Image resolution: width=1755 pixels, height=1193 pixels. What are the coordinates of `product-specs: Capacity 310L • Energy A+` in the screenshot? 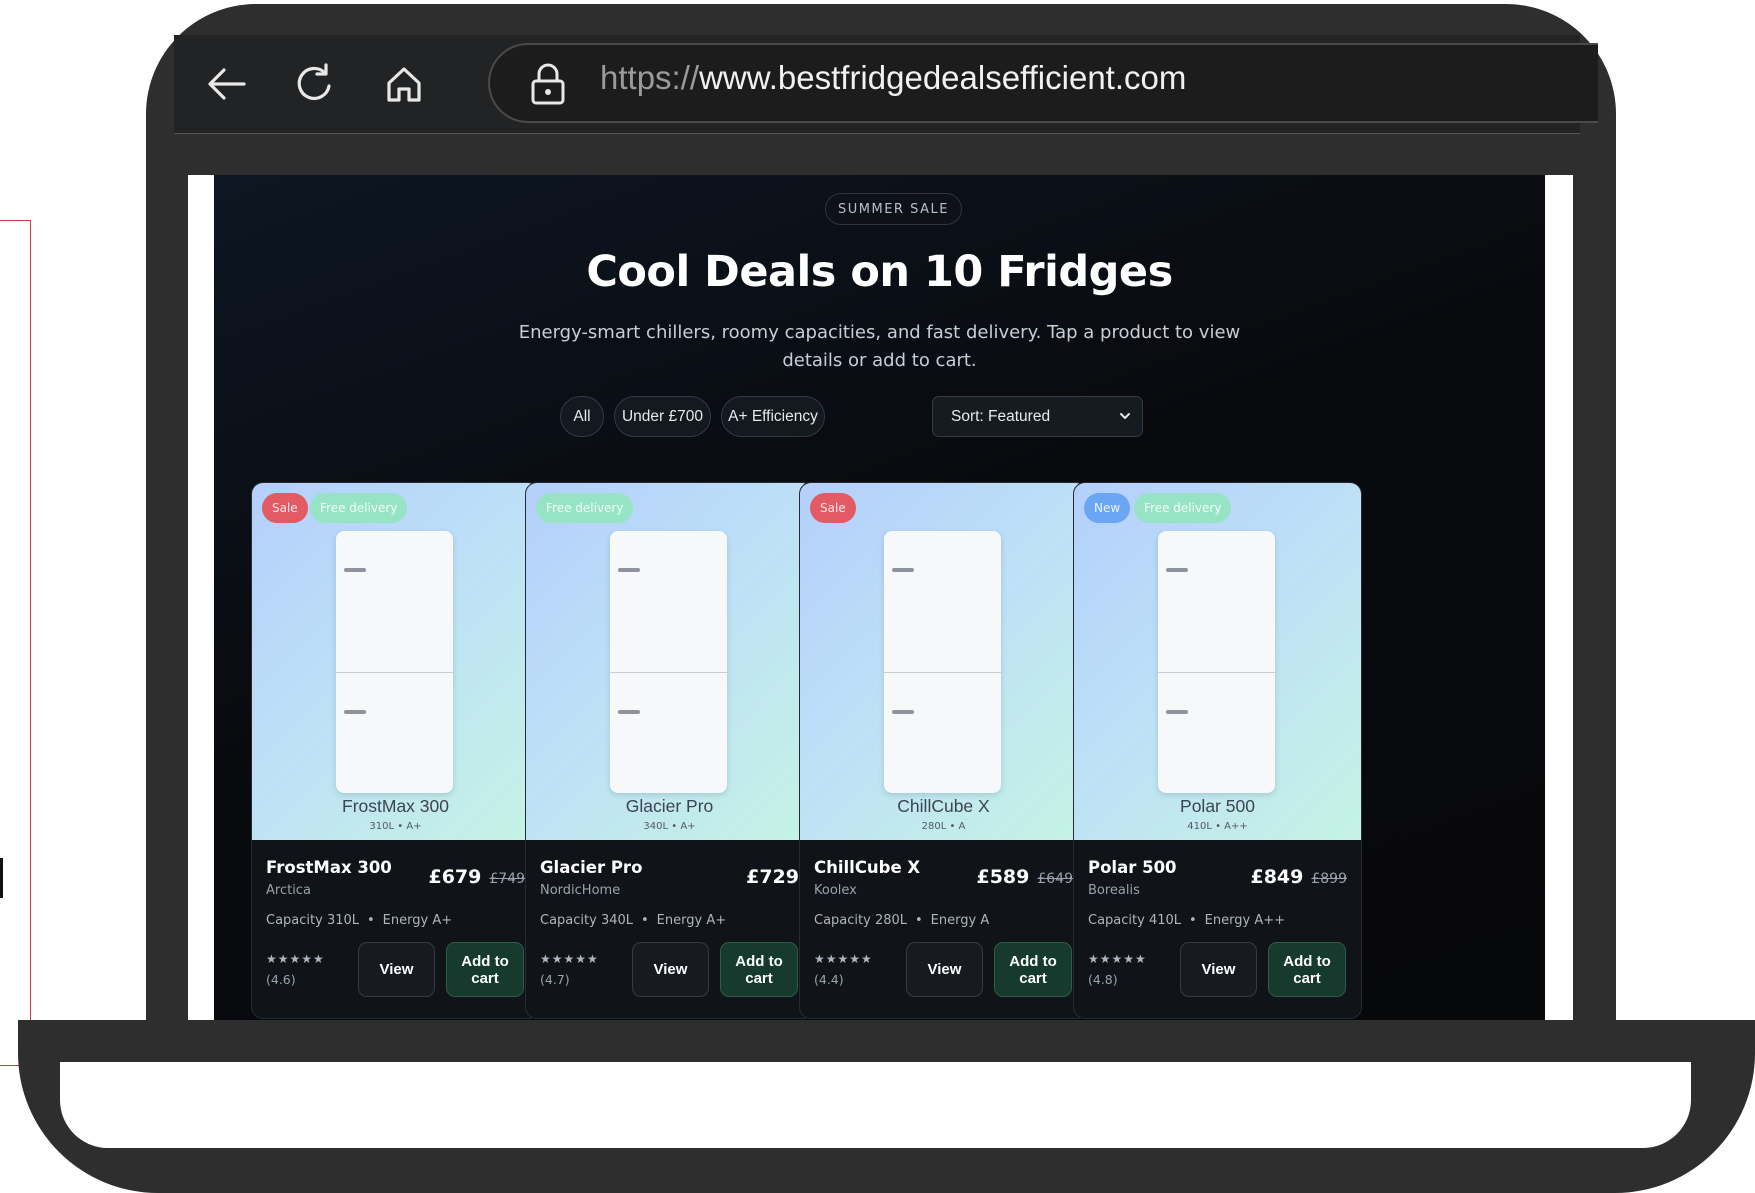 It's located at (359, 920).